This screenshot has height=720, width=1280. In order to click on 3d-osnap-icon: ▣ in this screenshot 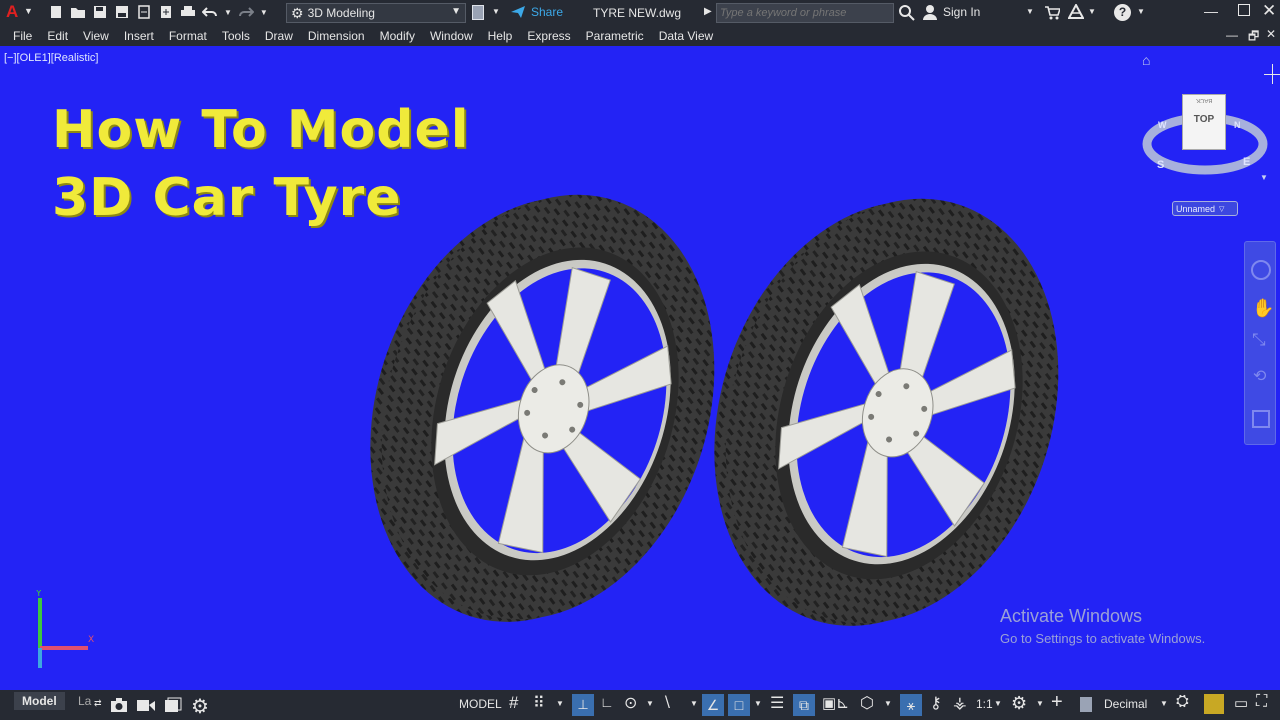, I will do `click(829, 703)`.